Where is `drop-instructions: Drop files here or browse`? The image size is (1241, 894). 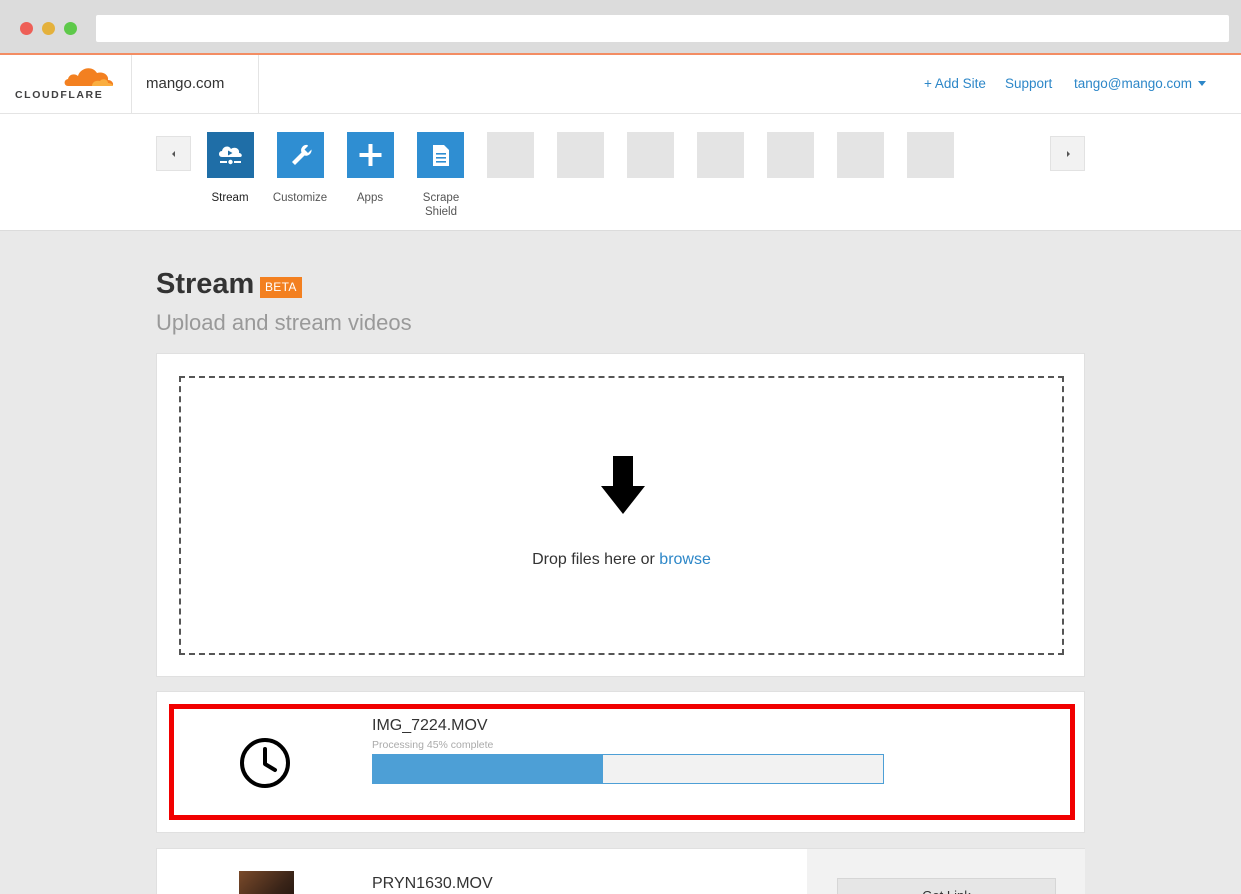
drop-instructions: Drop files here or browse is located at coordinates (621, 560).